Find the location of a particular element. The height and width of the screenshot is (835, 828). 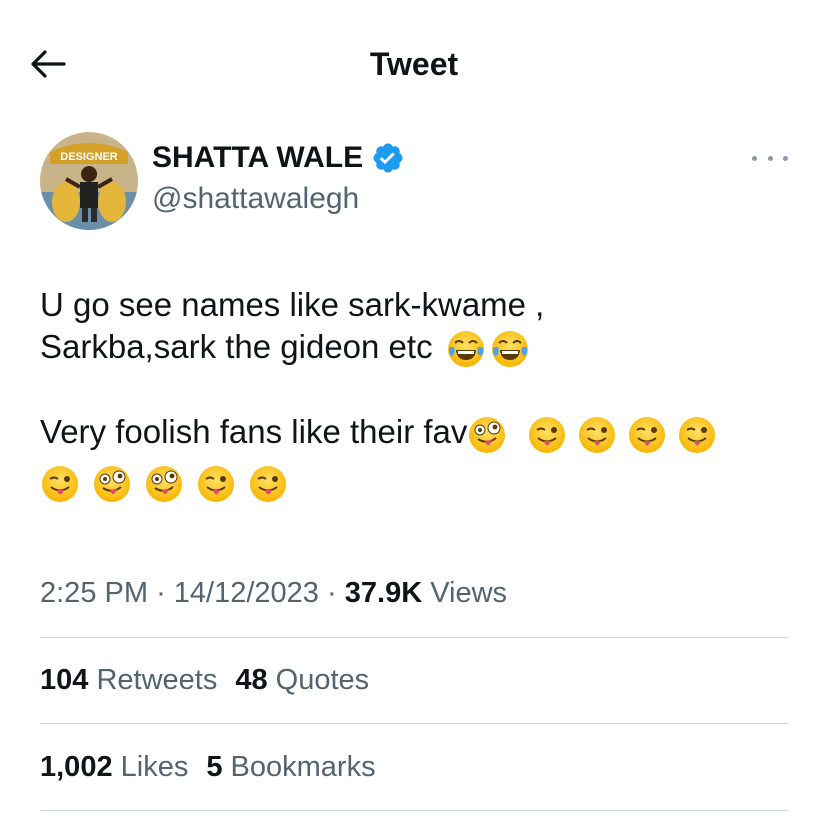

likes-link: 1,002 Likes is located at coordinates (114, 767).